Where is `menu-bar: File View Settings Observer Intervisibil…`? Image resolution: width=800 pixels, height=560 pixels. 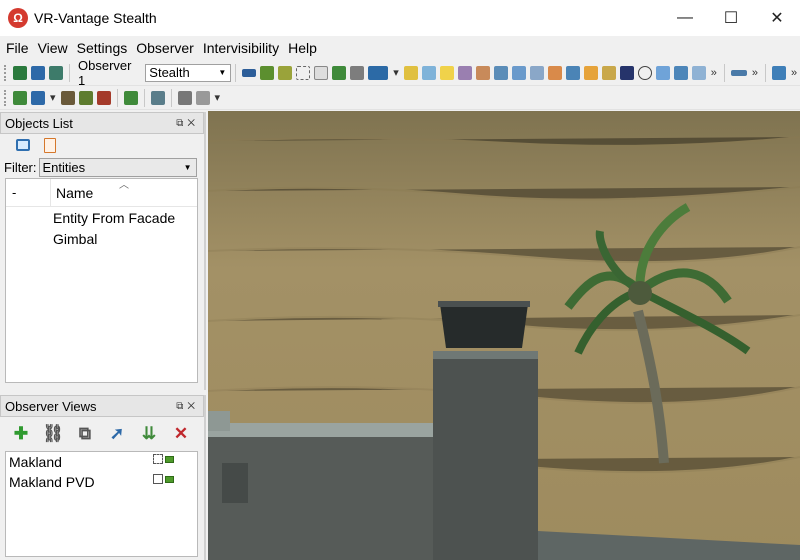 menu-bar: File View Settings Observer Intervisibil… is located at coordinates (400, 48).